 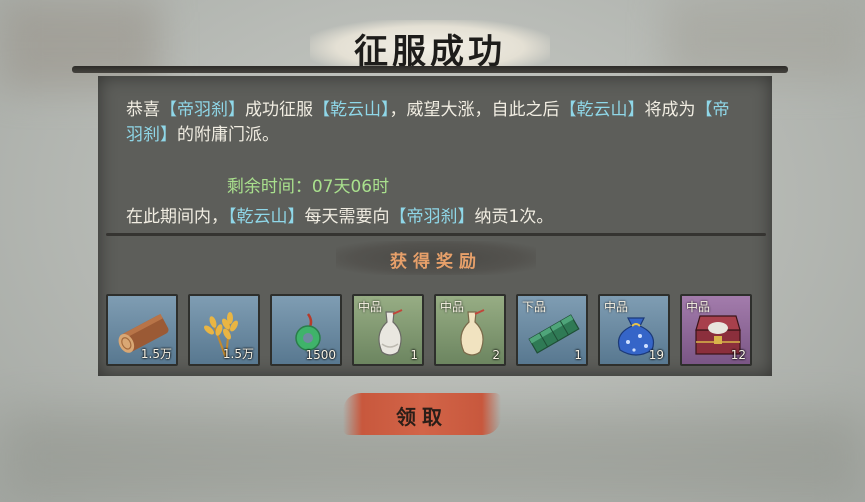 I want to click on item-quantity: 19, so click(x=656, y=355).